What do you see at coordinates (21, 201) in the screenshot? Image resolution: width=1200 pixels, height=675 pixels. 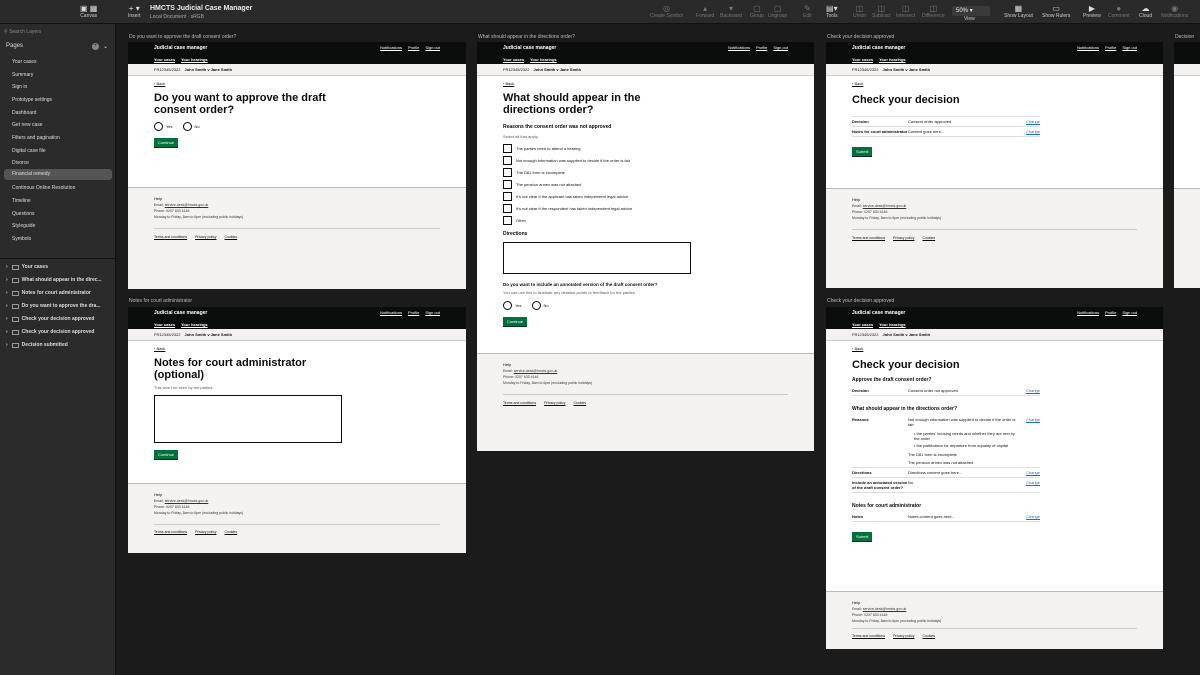 I see `page-item: Timeline` at bounding box center [21, 201].